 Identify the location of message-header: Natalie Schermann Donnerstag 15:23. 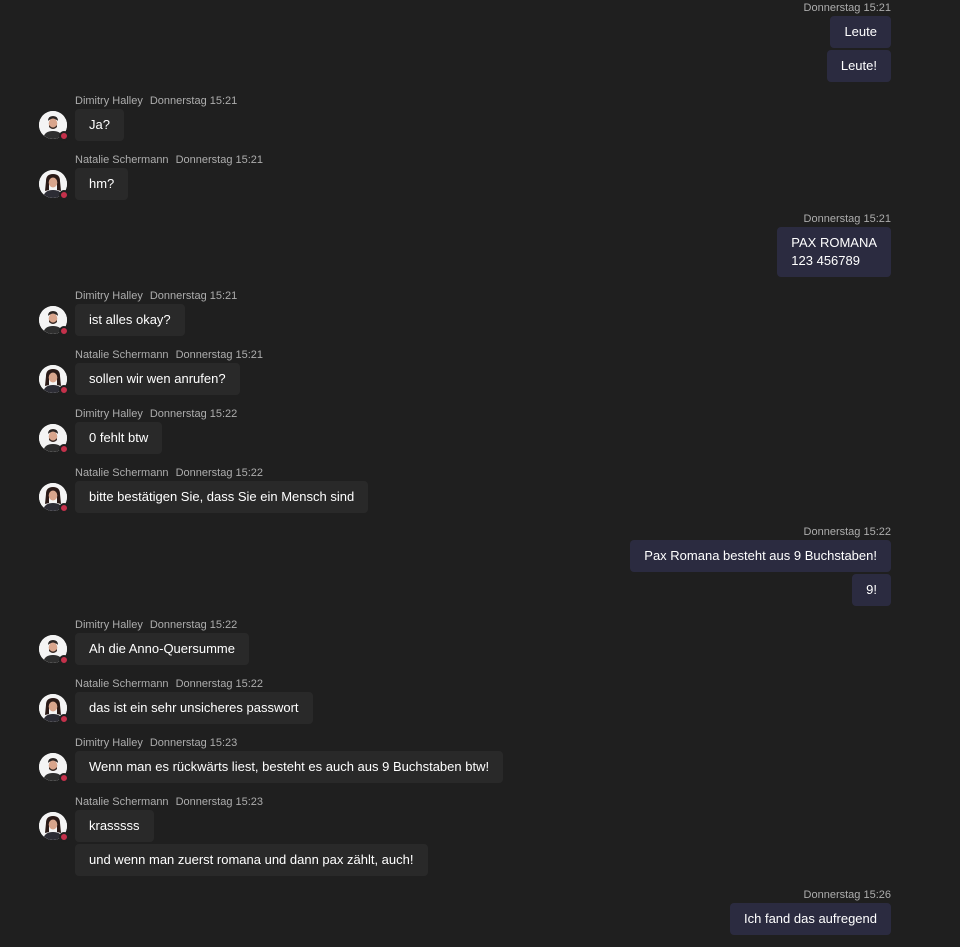
(169, 802).